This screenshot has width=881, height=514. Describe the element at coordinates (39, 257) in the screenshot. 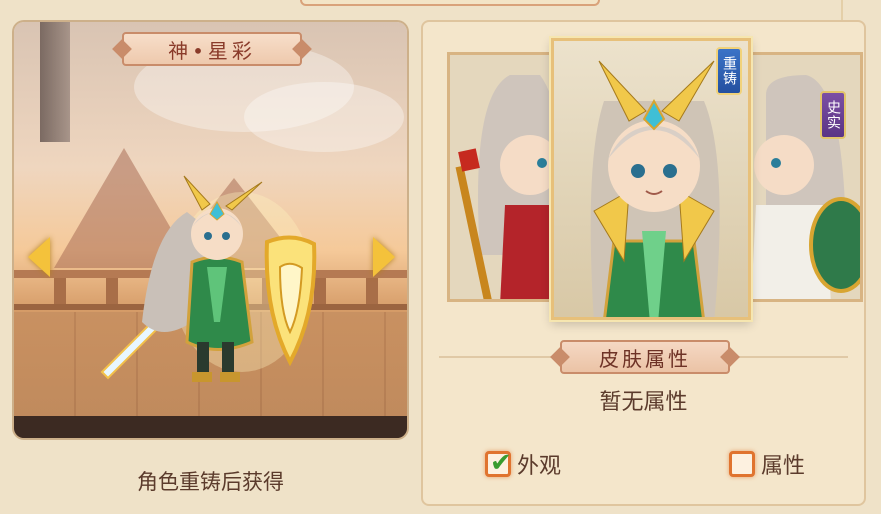

I see `prev-skin-arrow-icon` at that location.